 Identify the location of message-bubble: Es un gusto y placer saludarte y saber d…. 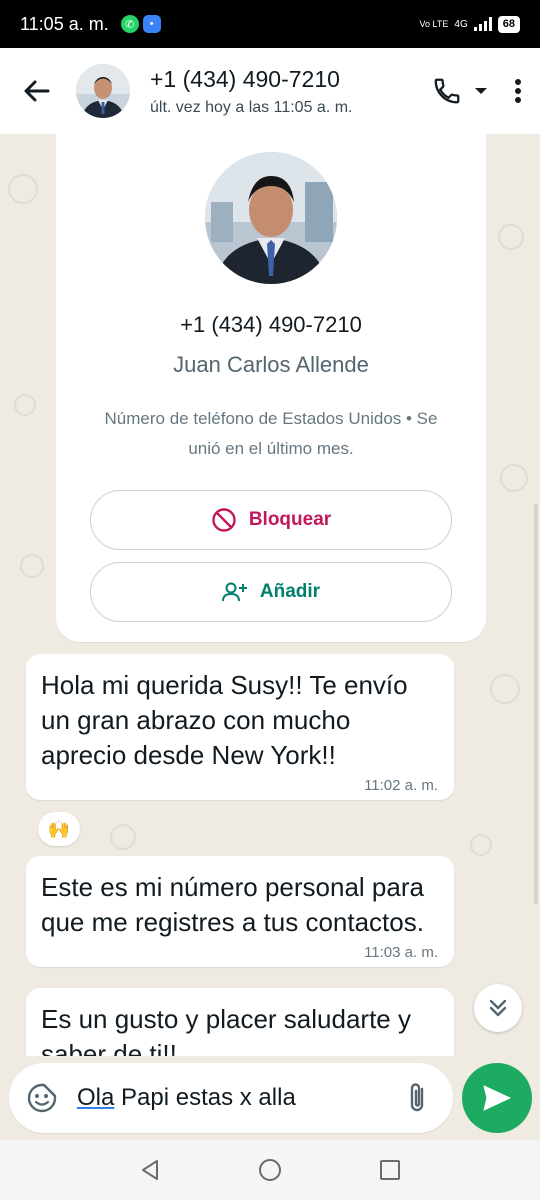
(240, 1022).